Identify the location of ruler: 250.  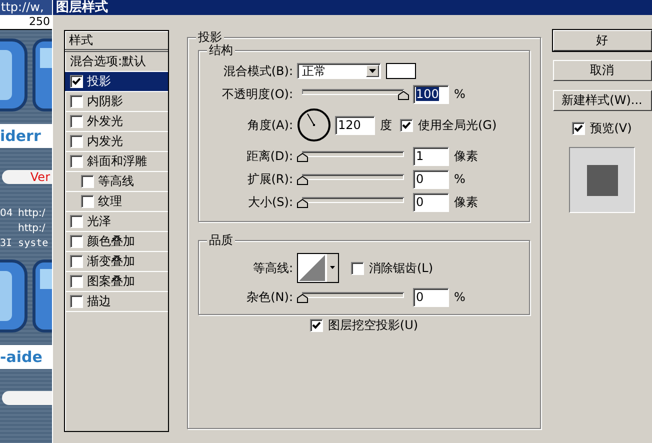
(26, 22).